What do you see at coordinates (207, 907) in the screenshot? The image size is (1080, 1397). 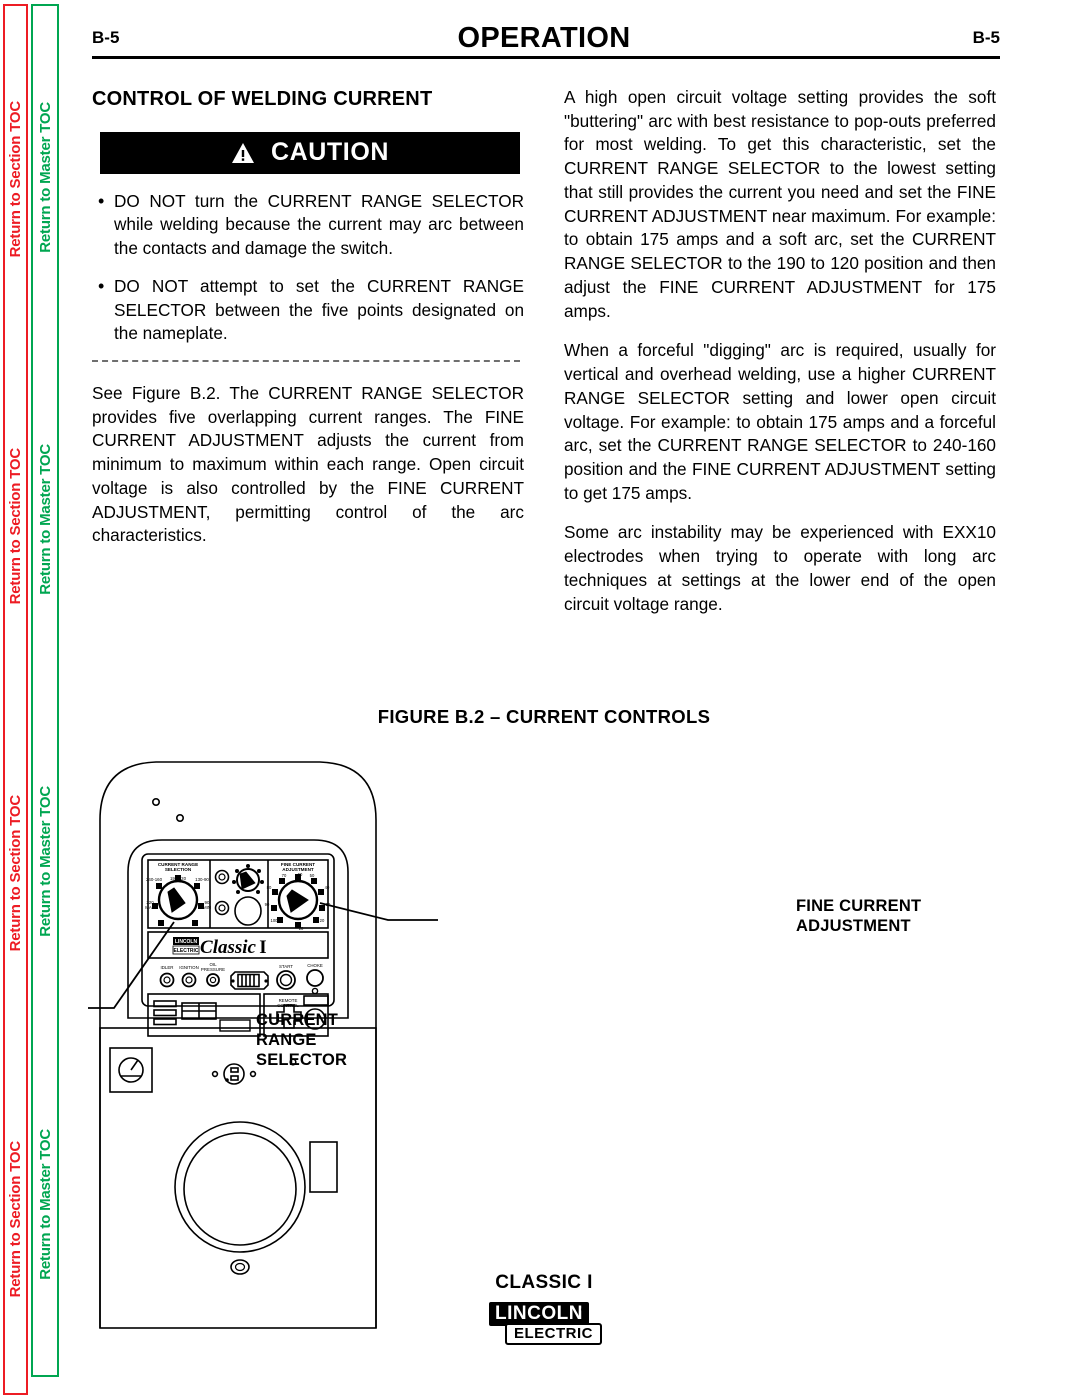 I see `crs-pos-right-2: MIN` at bounding box center [207, 907].